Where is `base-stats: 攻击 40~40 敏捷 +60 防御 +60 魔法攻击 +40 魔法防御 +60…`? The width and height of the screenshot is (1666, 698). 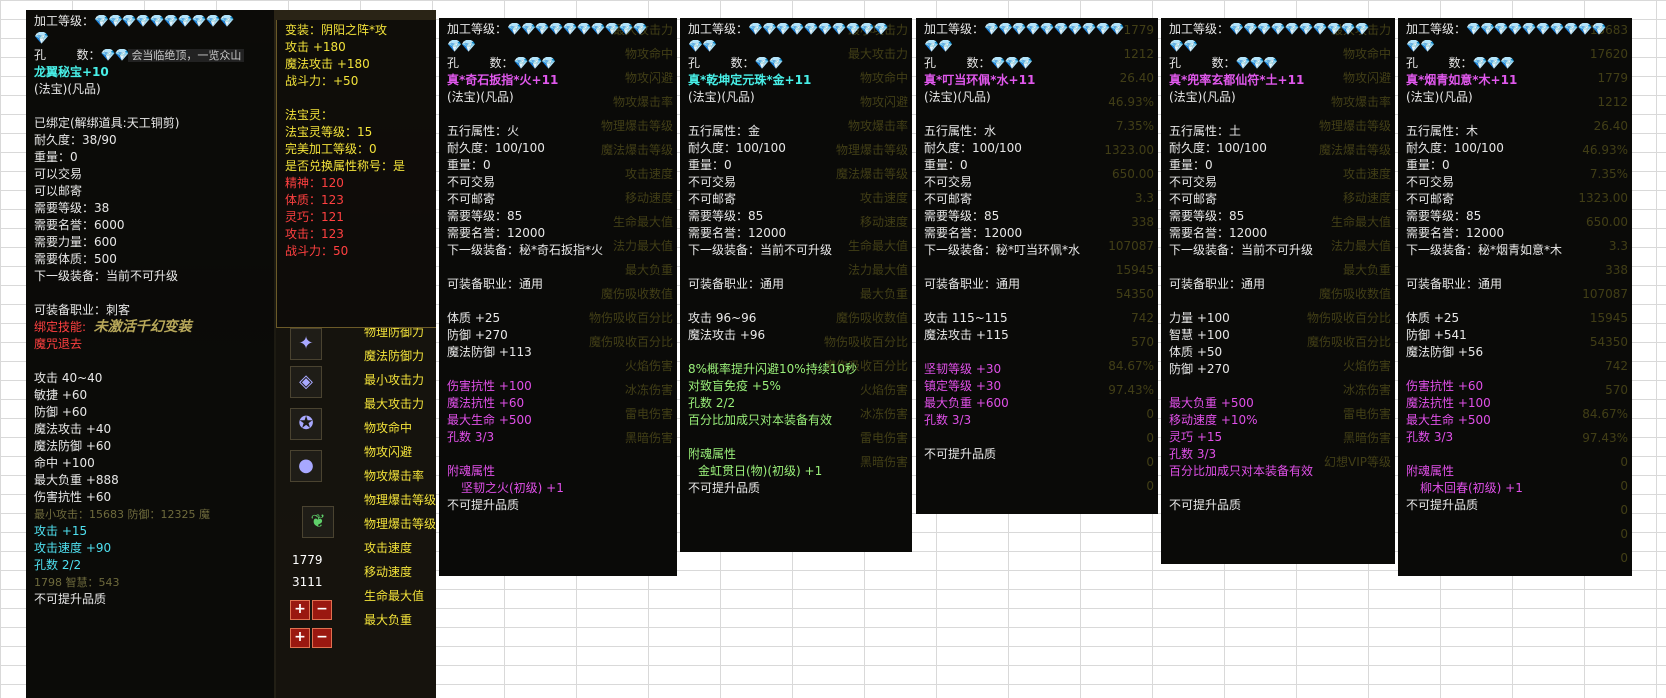
base-stats: 攻击 40~40 敏捷 +60 防御 +60 魔法攻击 +40 魔法防御 +60… is located at coordinates (151, 438).